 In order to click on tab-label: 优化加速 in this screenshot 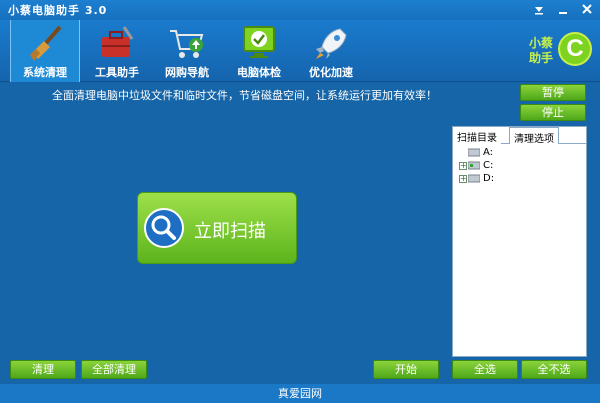, I will do `click(331, 72)`.